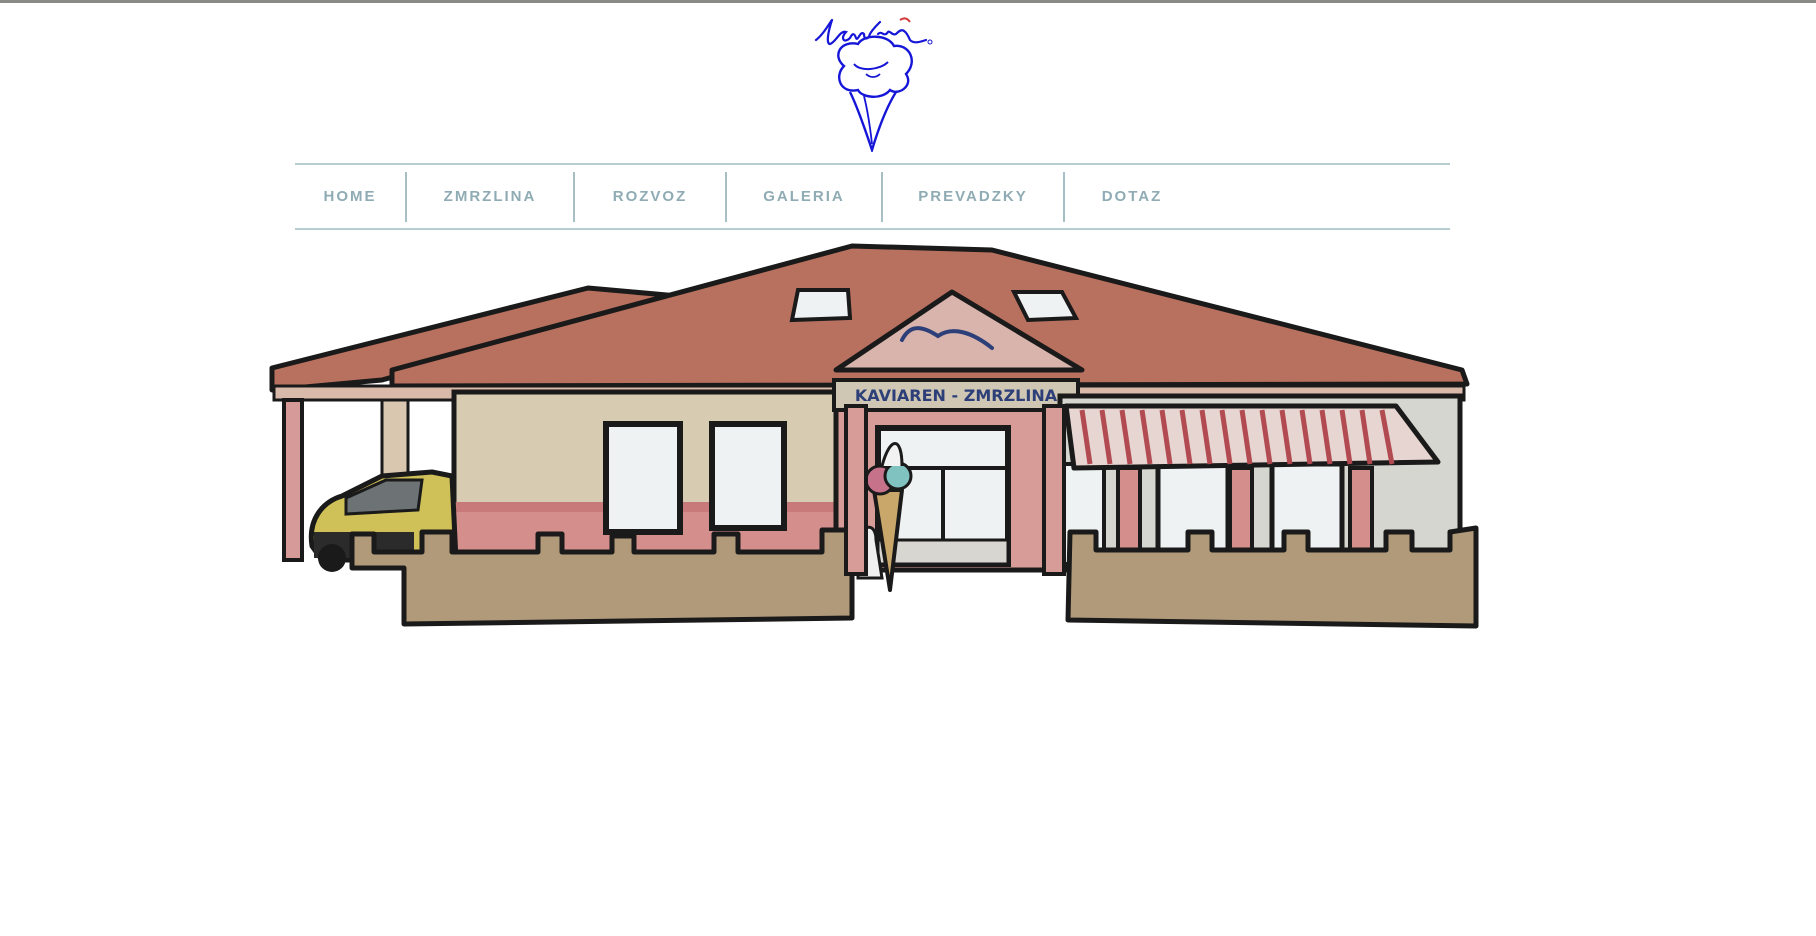  I want to click on nav-rozvoz: ROZVOZ, so click(650, 196).